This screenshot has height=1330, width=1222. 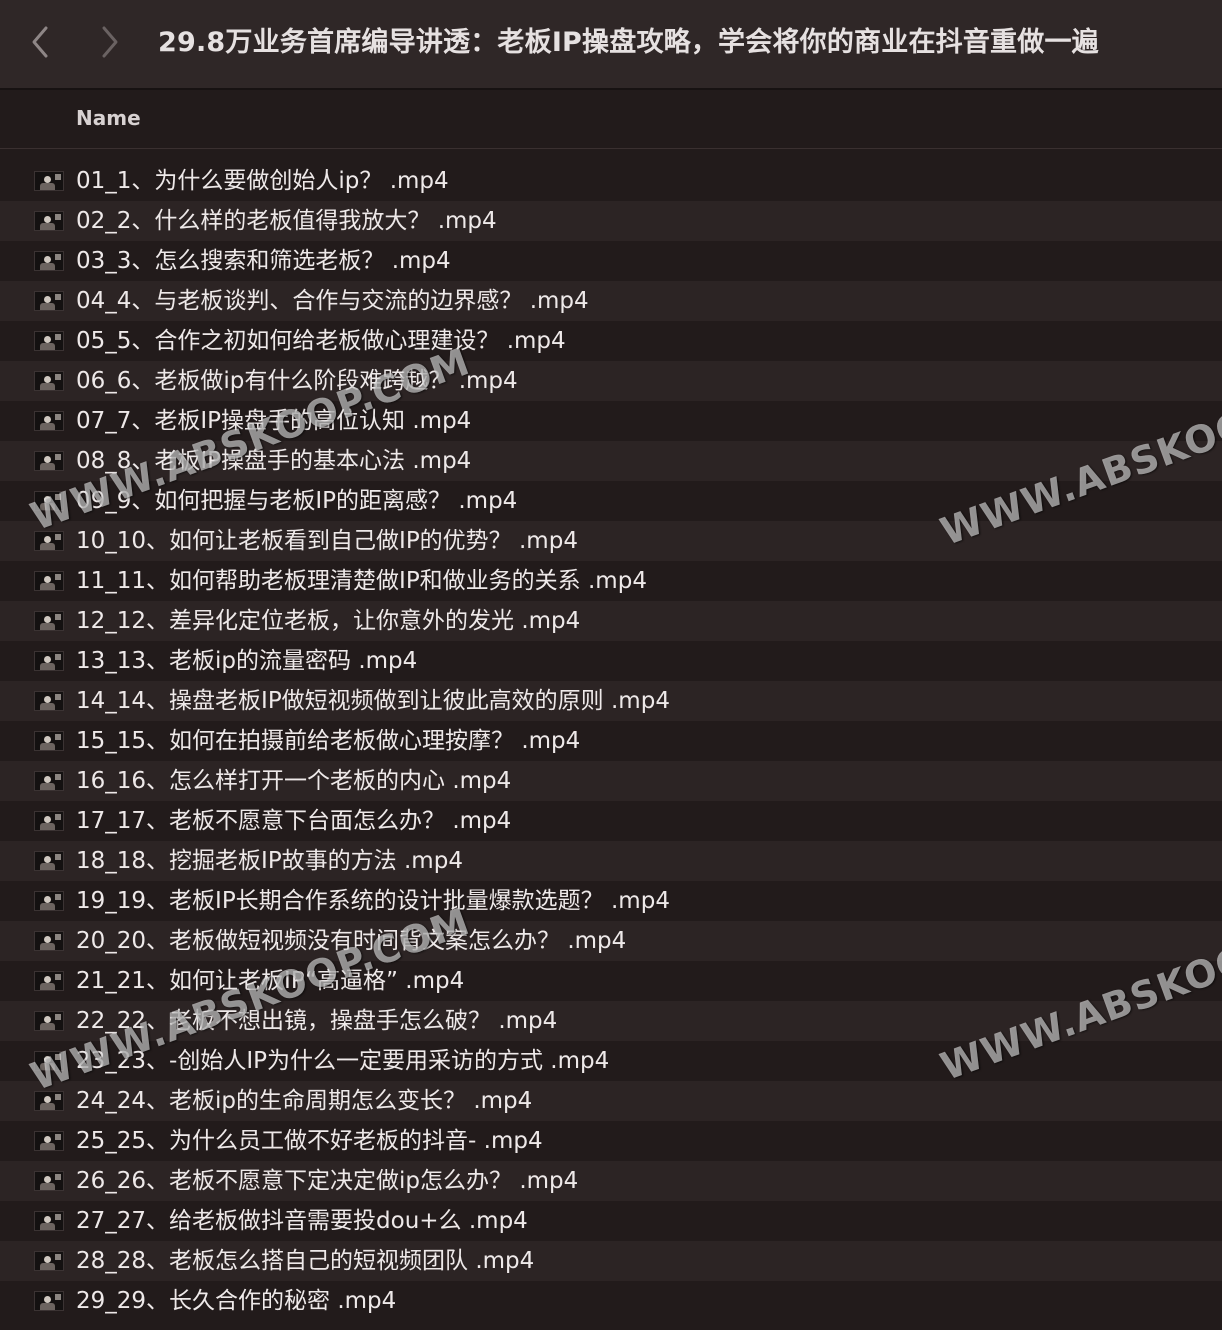 What do you see at coordinates (321, 341) in the screenshot?
I see `file-name: 05_5、合作之初如何给老板做心理建设？ .mp4` at bounding box center [321, 341].